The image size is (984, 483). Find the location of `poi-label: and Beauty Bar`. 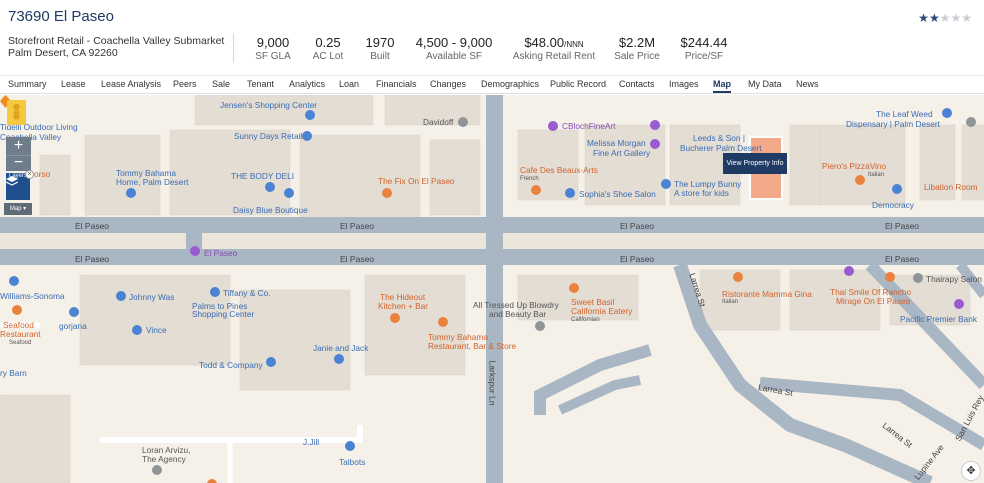

poi-label: and Beauty Bar is located at coordinates (517, 314).